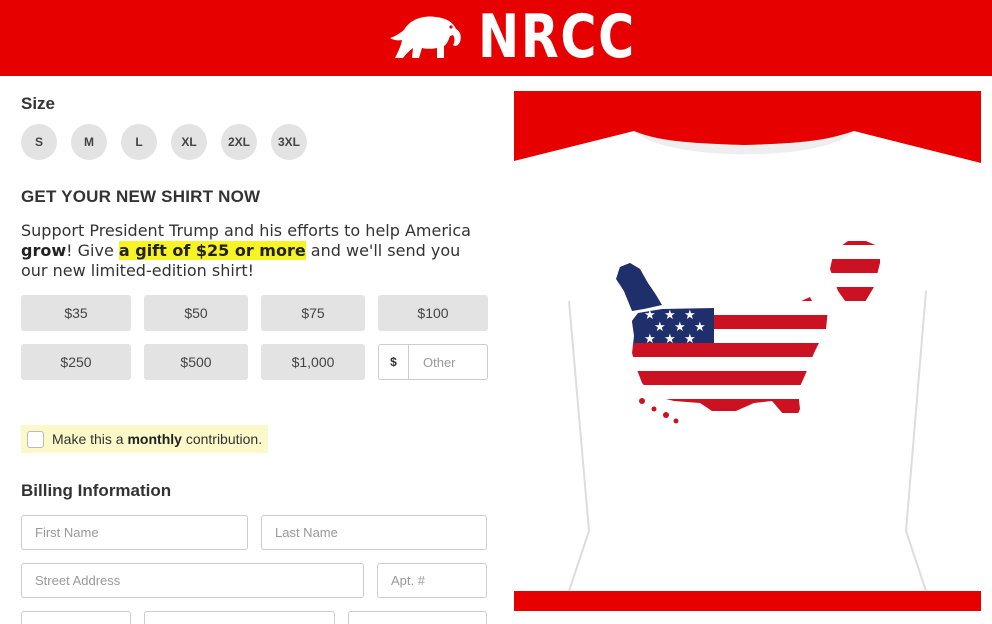  I want to click on elephant-icon, so click(425, 37).